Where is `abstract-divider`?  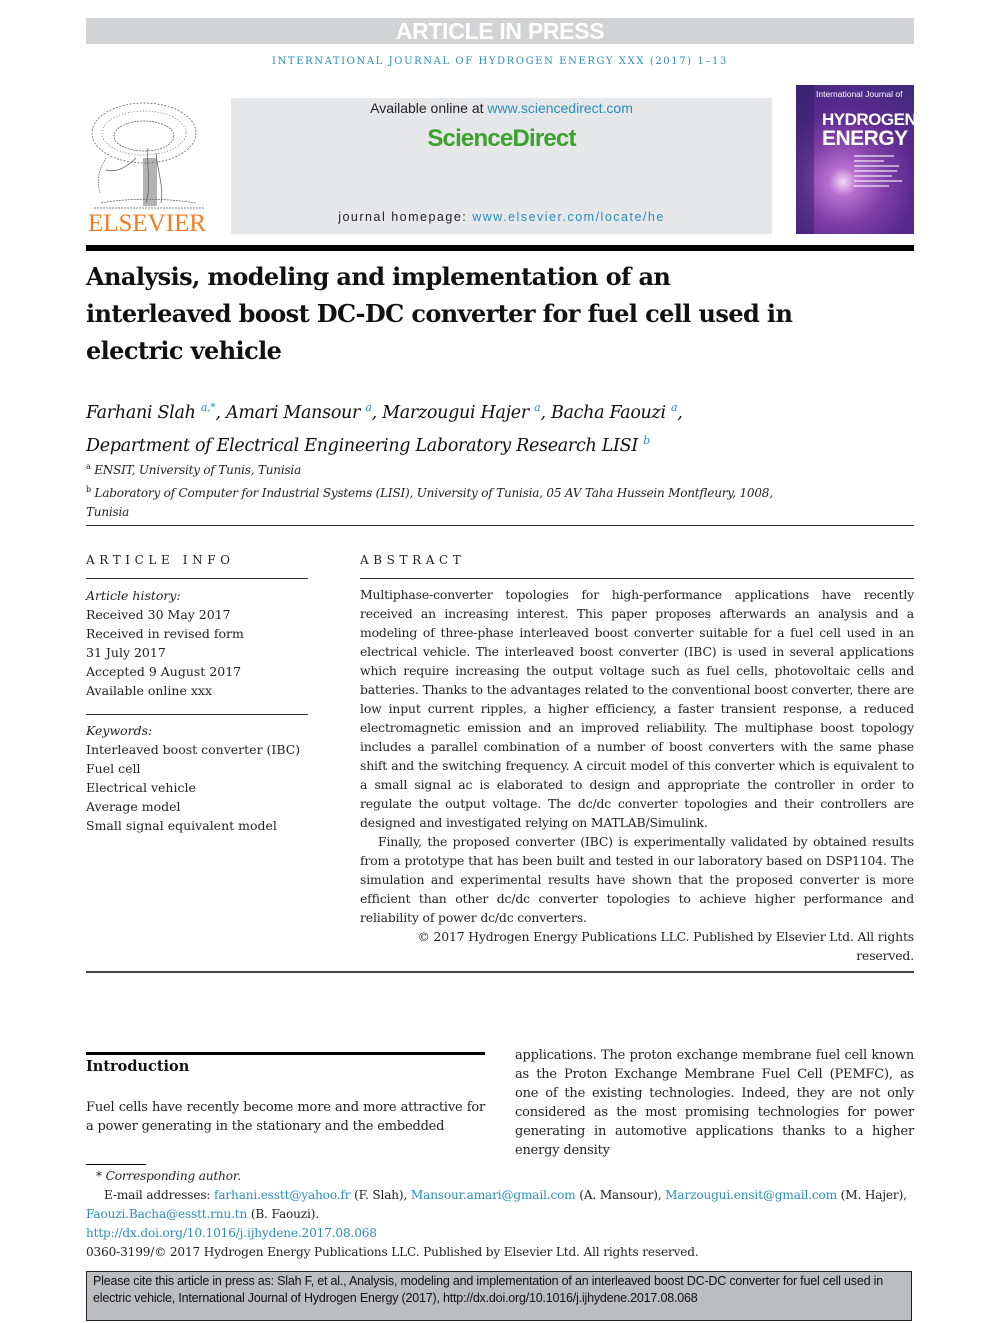
abstract-divider is located at coordinates (637, 578).